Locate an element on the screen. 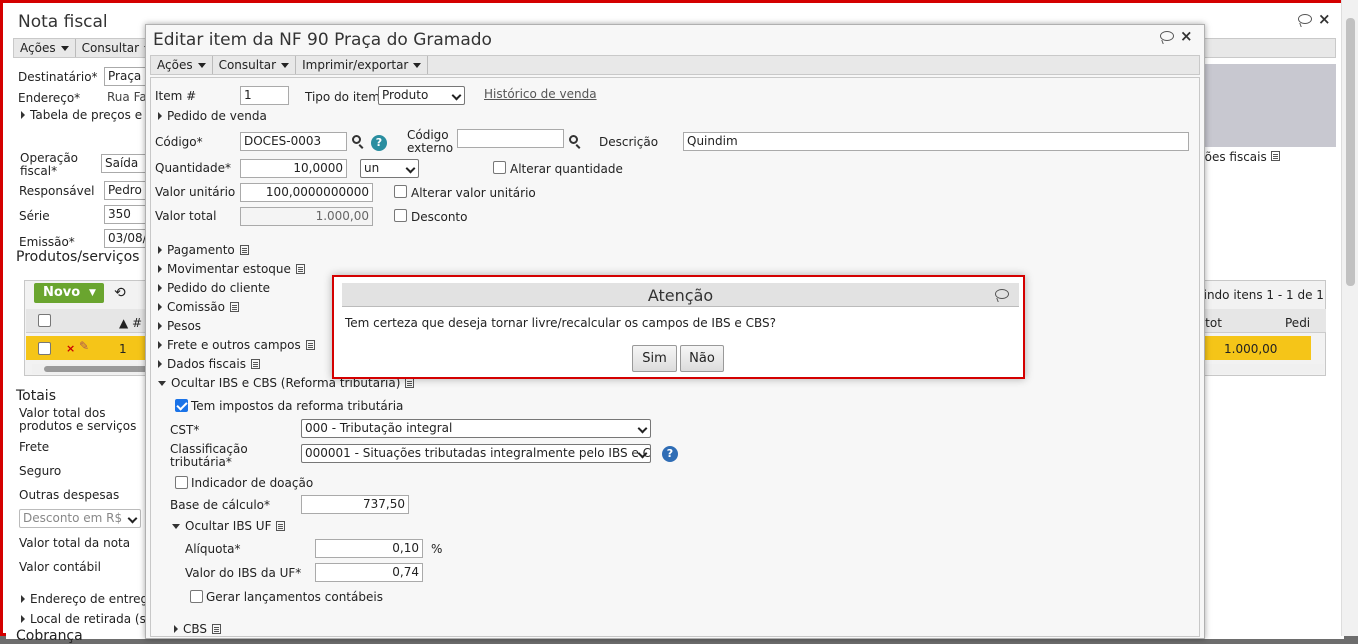  operacao-select: Saída is located at coordinates (123, 163).